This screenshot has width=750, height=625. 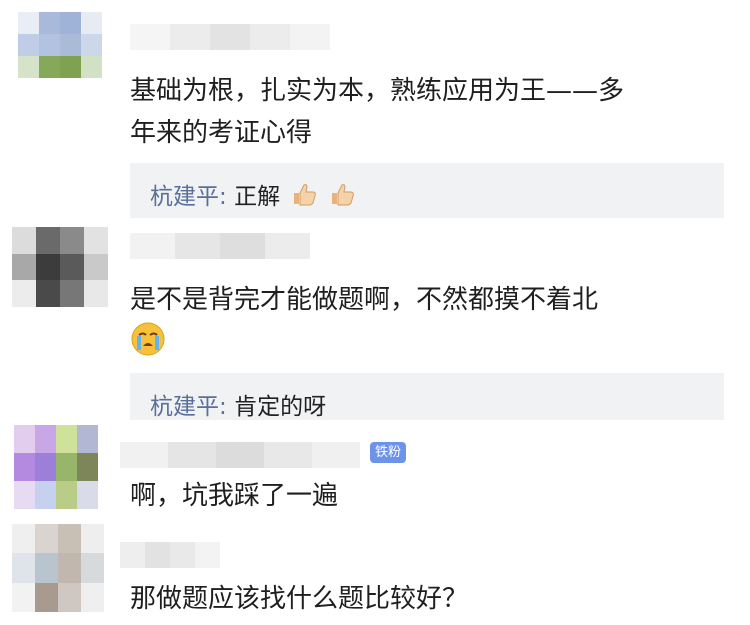 What do you see at coordinates (377, 91) in the screenshot?
I see `comment-text-line-1: 基础为根，扎实为本，熟练应用为王——多` at bounding box center [377, 91].